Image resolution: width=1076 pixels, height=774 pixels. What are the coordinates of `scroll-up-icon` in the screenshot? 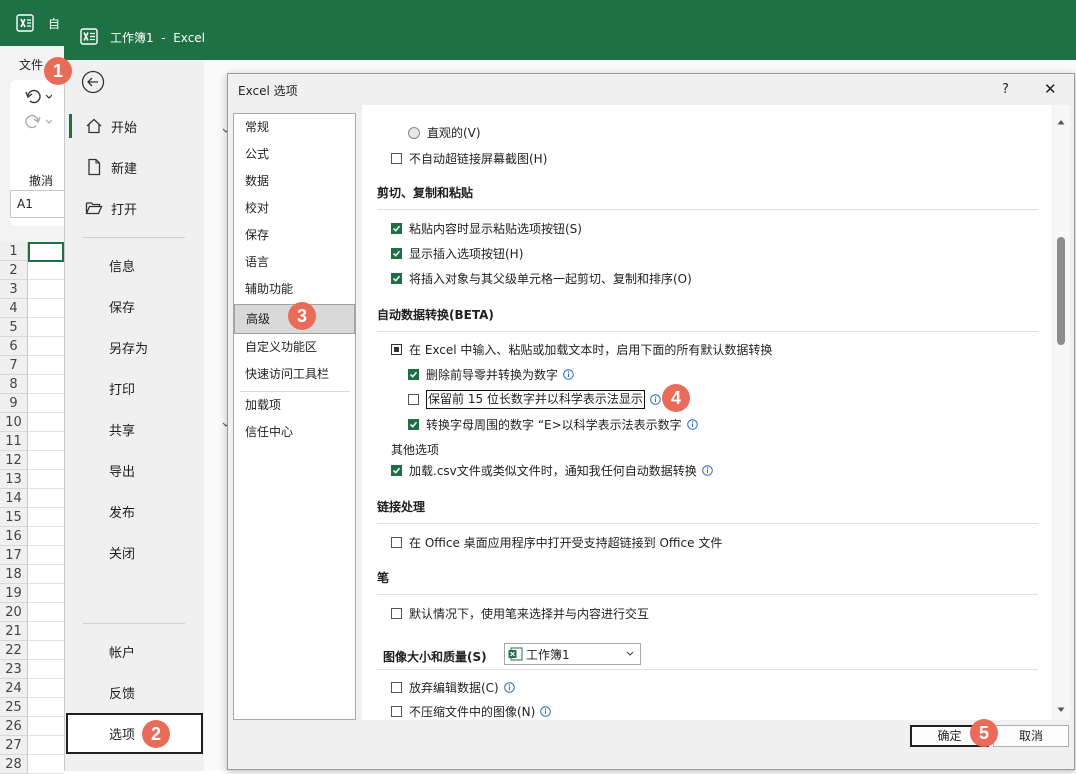 It's located at (1061, 122).